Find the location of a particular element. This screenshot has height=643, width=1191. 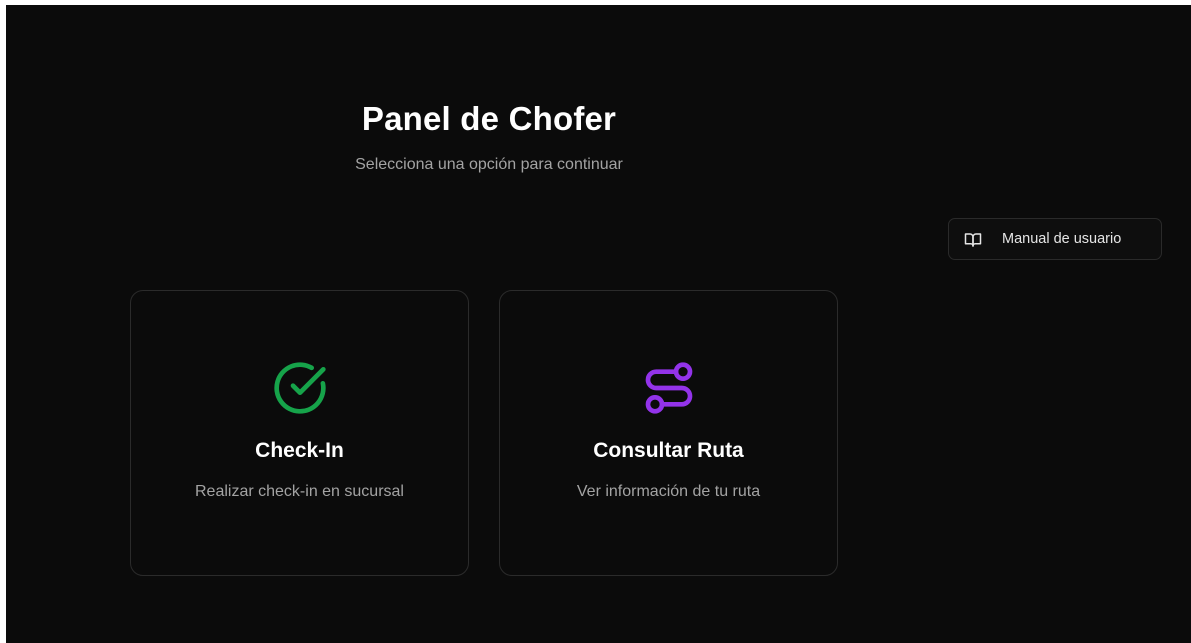

page-subtitle: Selecciona una opción para continuar is located at coordinates (489, 164).